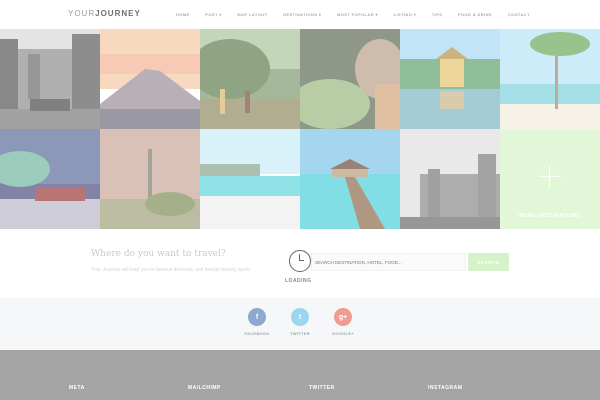 Image resolution: width=600 pixels, height=400 pixels. What do you see at coordinates (298, 281) in the screenshot?
I see `loading-label: LOADING` at bounding box center [298, 281].